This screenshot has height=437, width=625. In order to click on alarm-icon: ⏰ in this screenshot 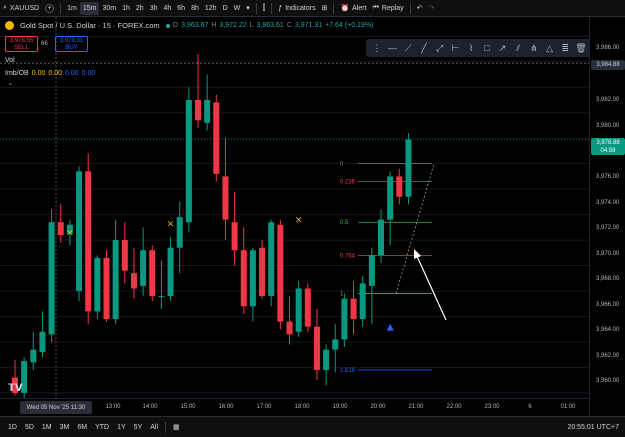, I will do `click(345, 8)`.